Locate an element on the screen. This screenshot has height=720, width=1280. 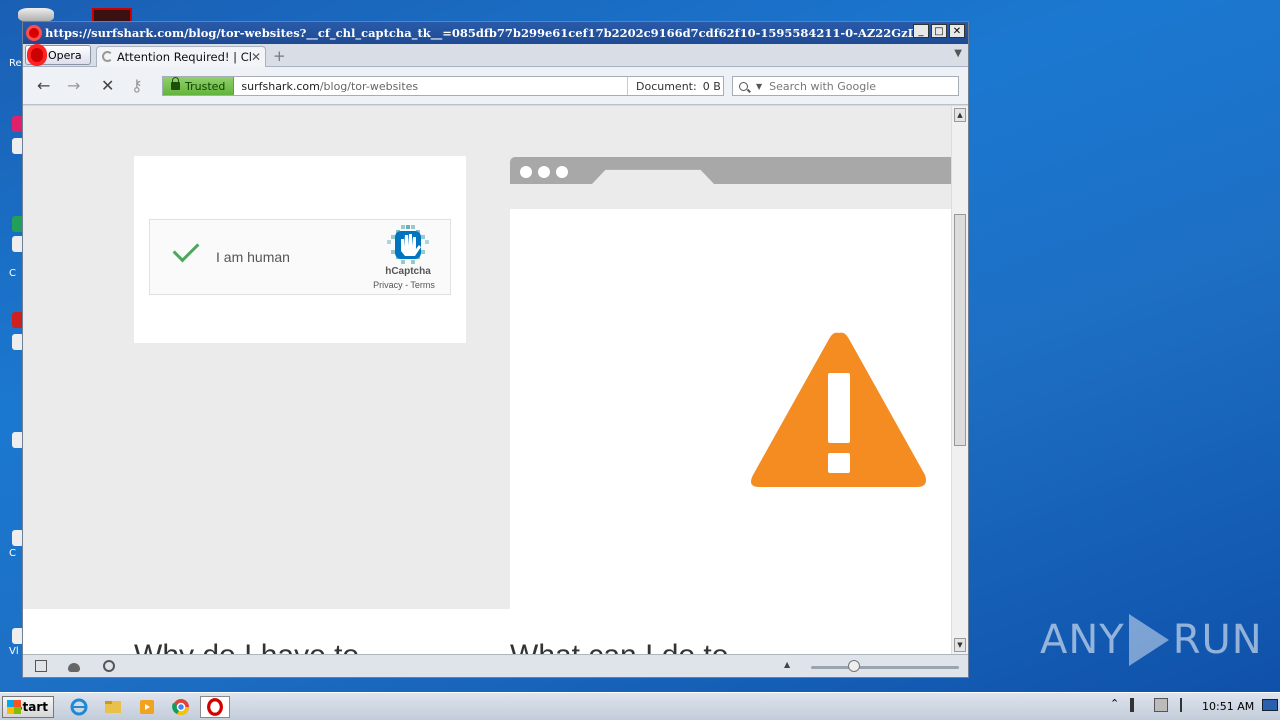
clock: 10:51 AM is located at coordinates (1228, 706).